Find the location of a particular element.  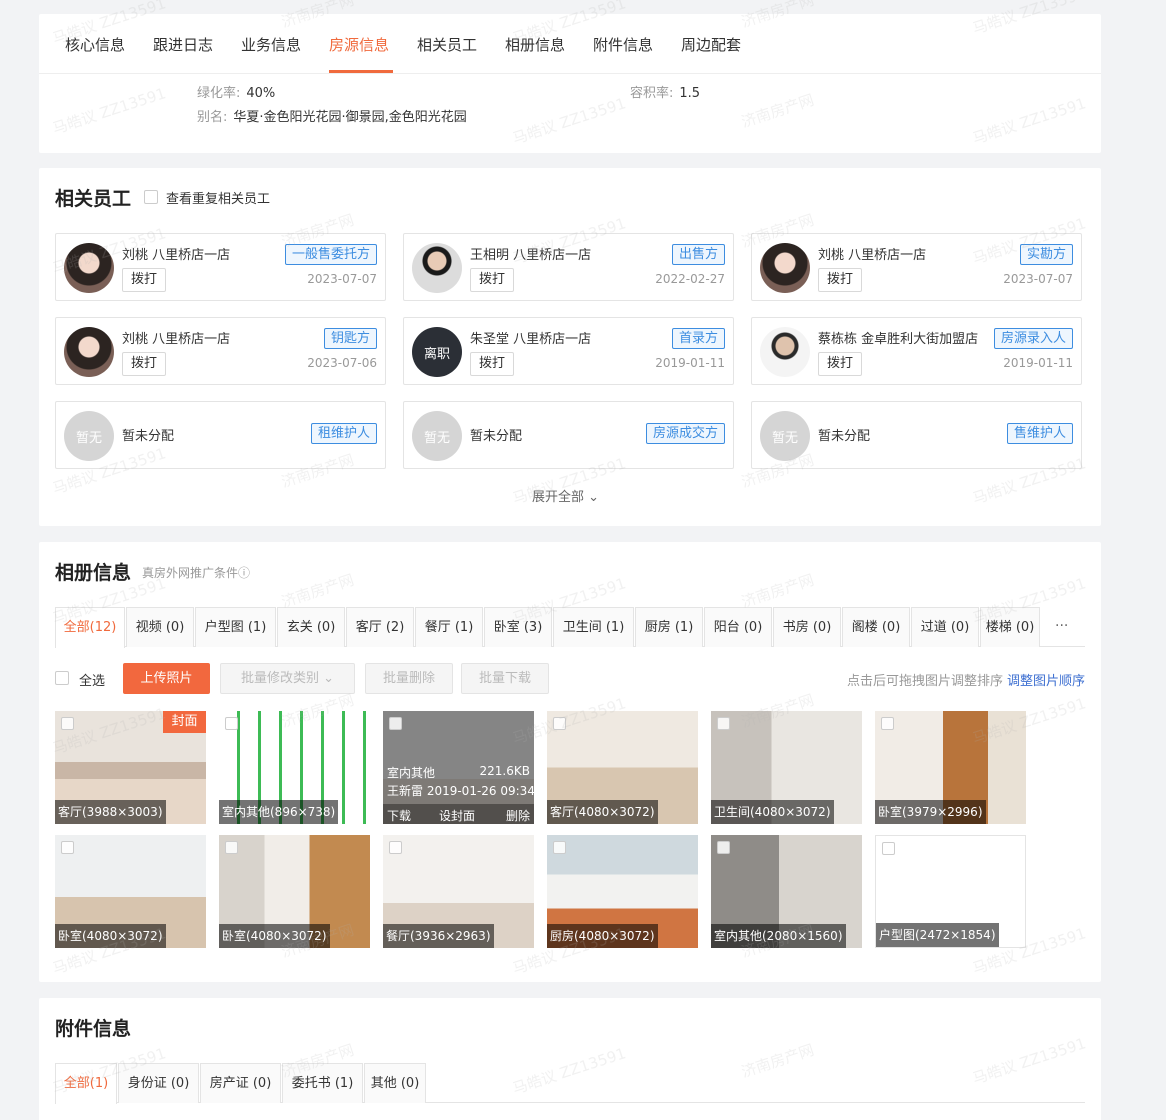

photo-tab: 卧室 (3) is located at coordinates (518, 627).